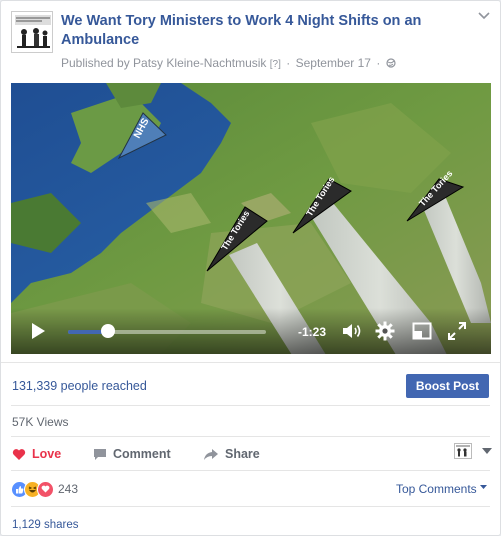 The image size is (501, 536). I want to click on comment-sort-label: Top Comments, so click(436, 489).